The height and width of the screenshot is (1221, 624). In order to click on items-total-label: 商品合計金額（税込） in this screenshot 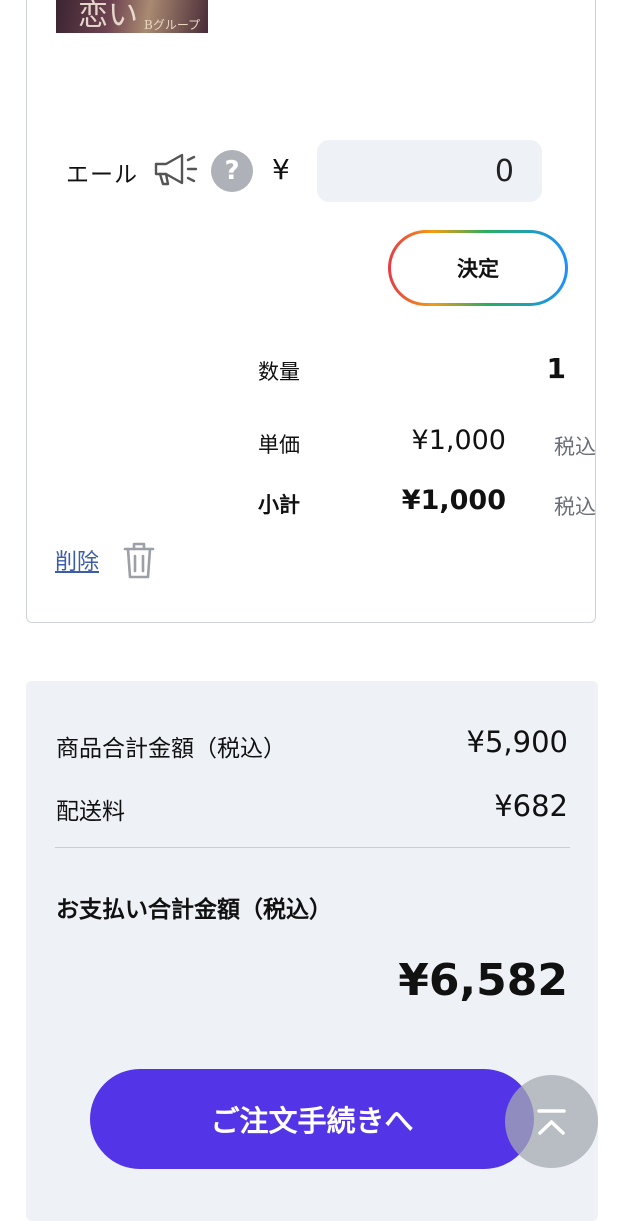, I will do `click(171, 749)`.